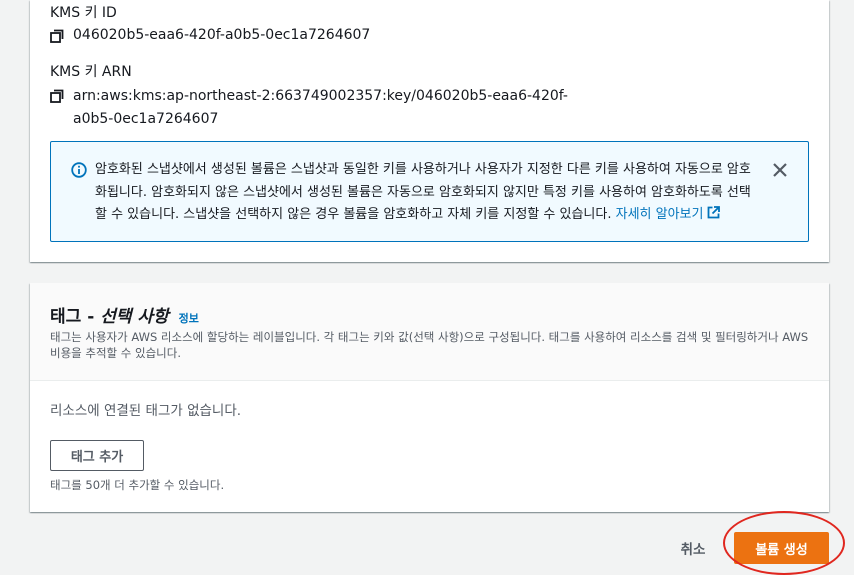 This screenshot has height=575, width=854. Describe the element at coordinates (91, 72) in the screenshot. I see `kms-key-arn-label: KMS 키 ARN` at that location.